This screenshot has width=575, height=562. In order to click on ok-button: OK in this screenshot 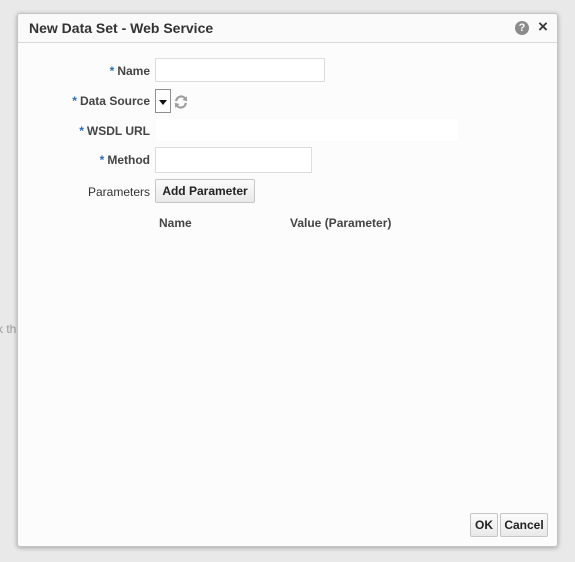, I will do `click(484, 525)`.